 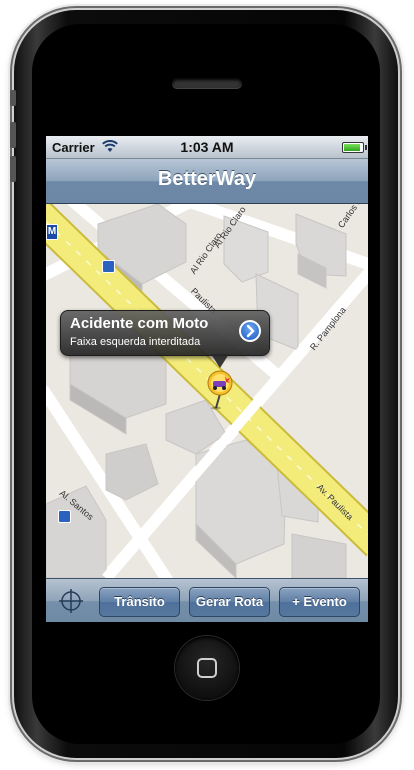 What do you see at coordinates (220, 361) in the screenshot?
I see `callout-pointer` at bounding box center [220, 361].